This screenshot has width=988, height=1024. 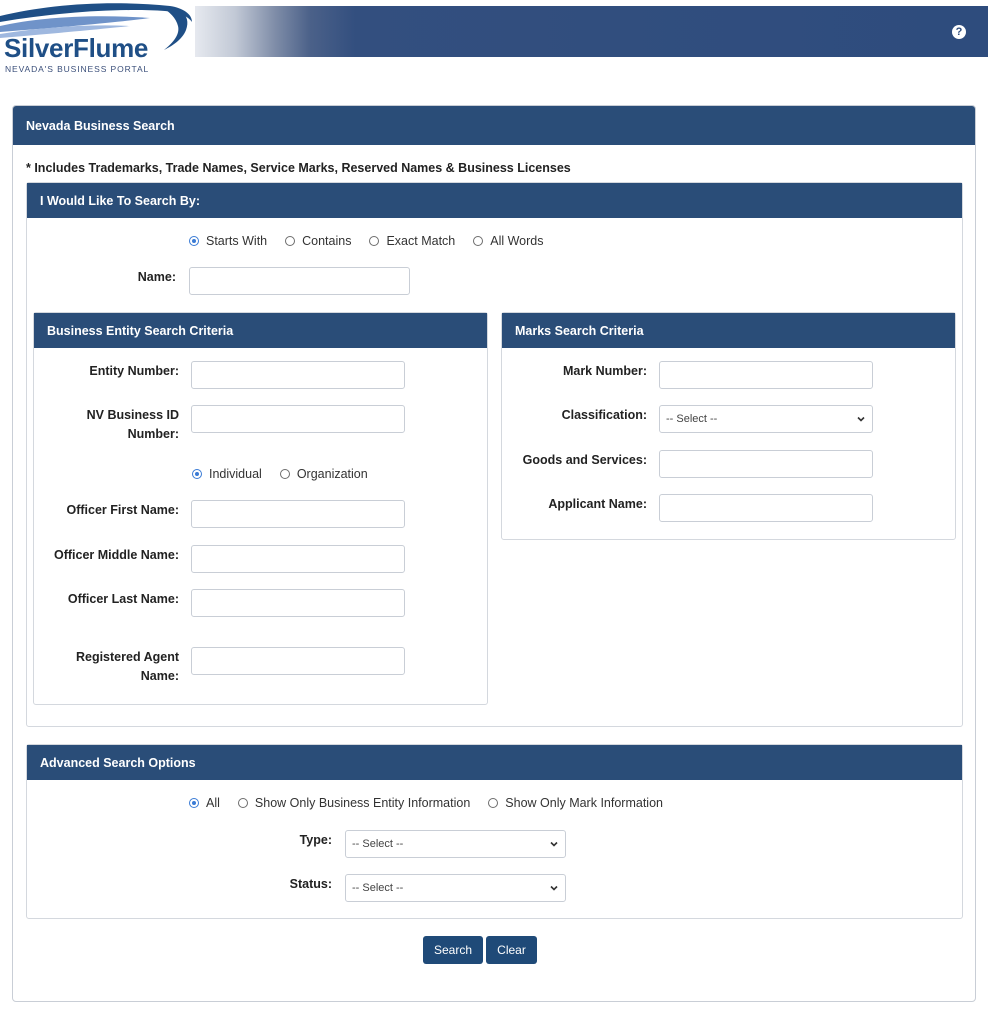 What do you see at coordinates (591, 31) in the screenshot?
I see `header-banner` at bounding box center [591, 31].